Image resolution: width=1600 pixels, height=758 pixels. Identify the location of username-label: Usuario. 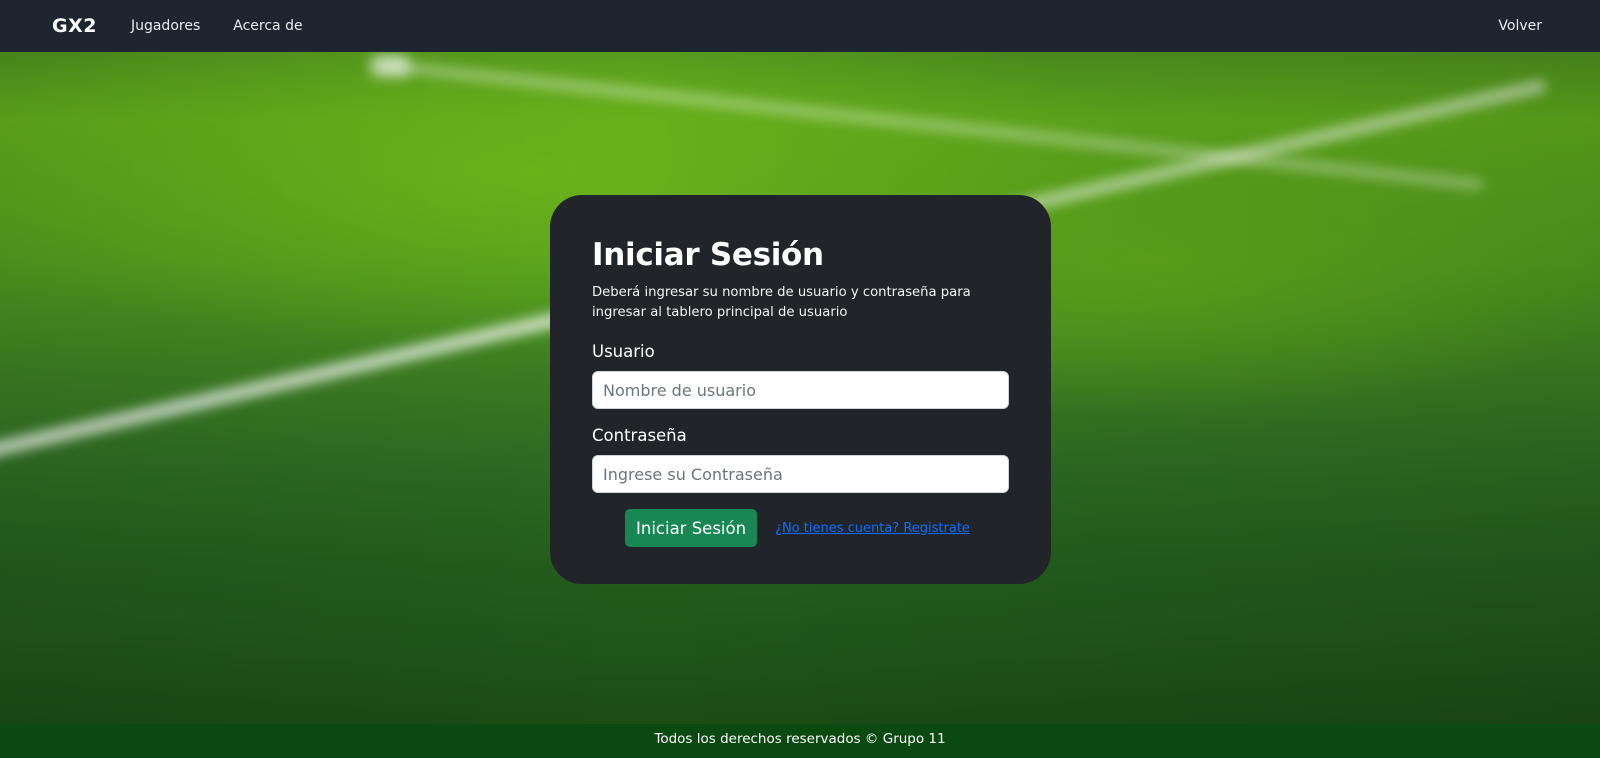
(623, 351).